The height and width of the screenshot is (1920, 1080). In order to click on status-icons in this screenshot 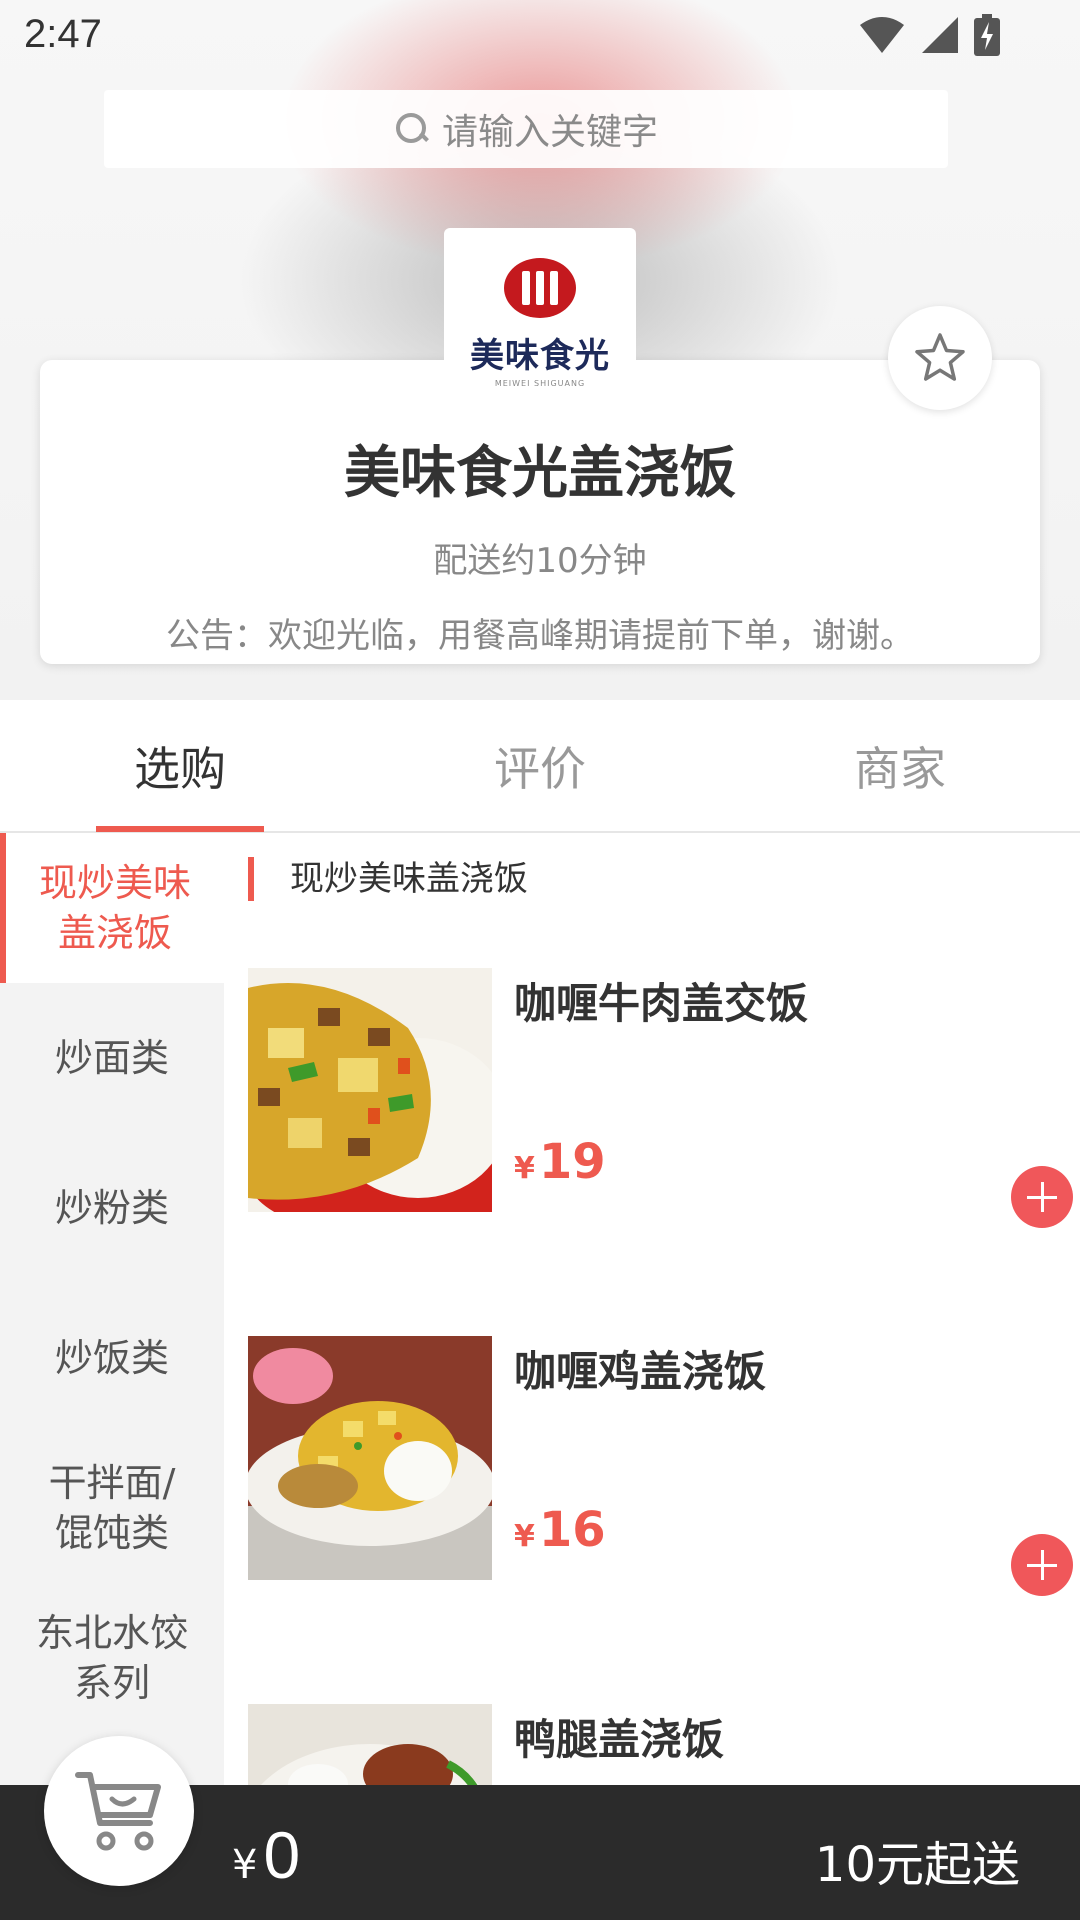, I will do `click(929, 35)`.